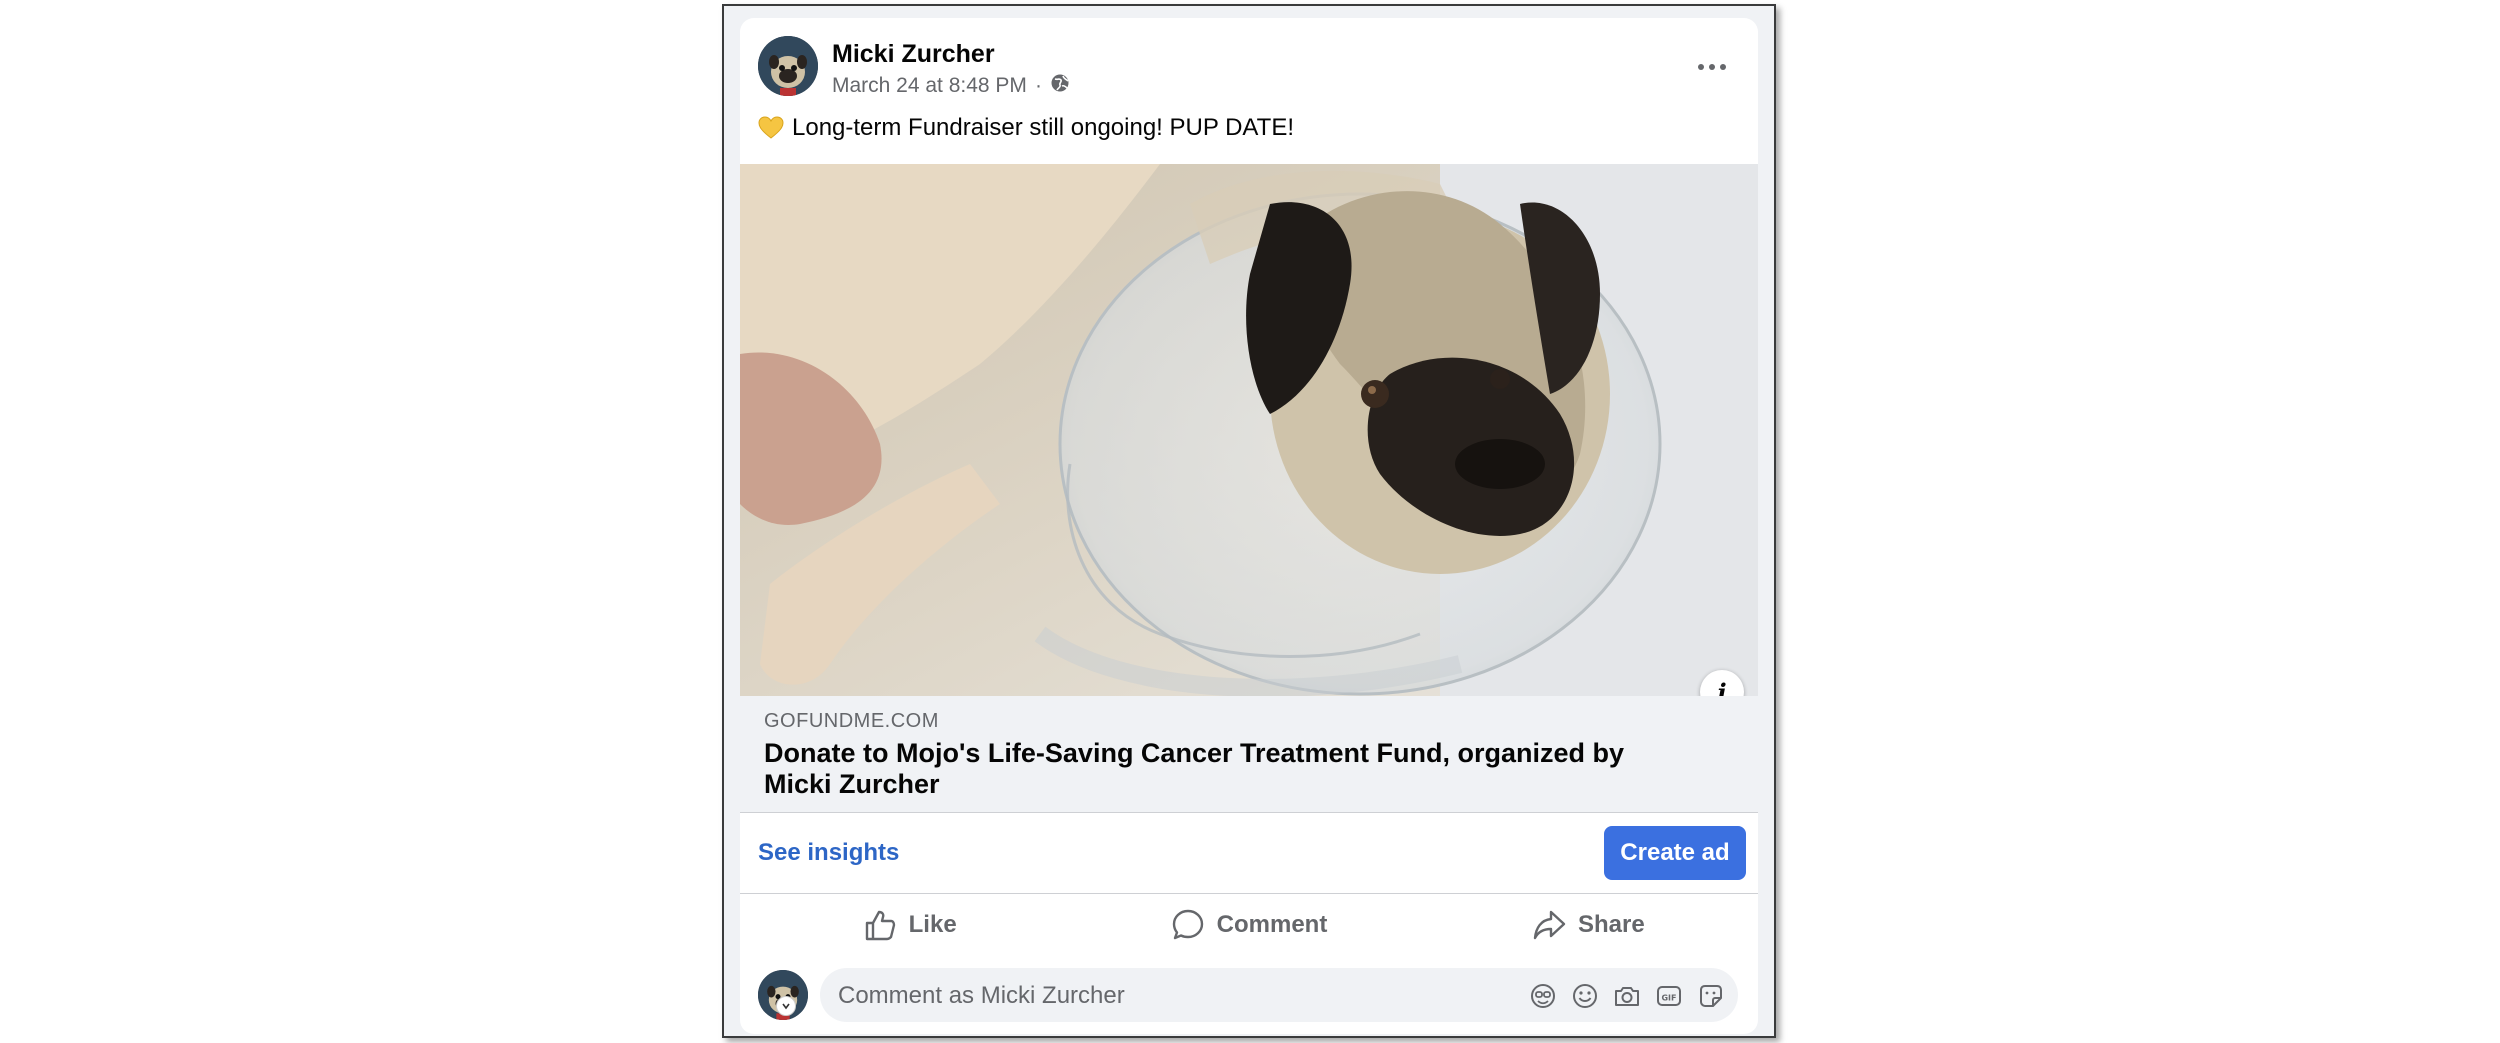 Image resolution: width=2500 pixels, height=1043 pixels. Describe the element at coordinates (1711, 996) in the screenshot. I see `sticker-icon` at that location.